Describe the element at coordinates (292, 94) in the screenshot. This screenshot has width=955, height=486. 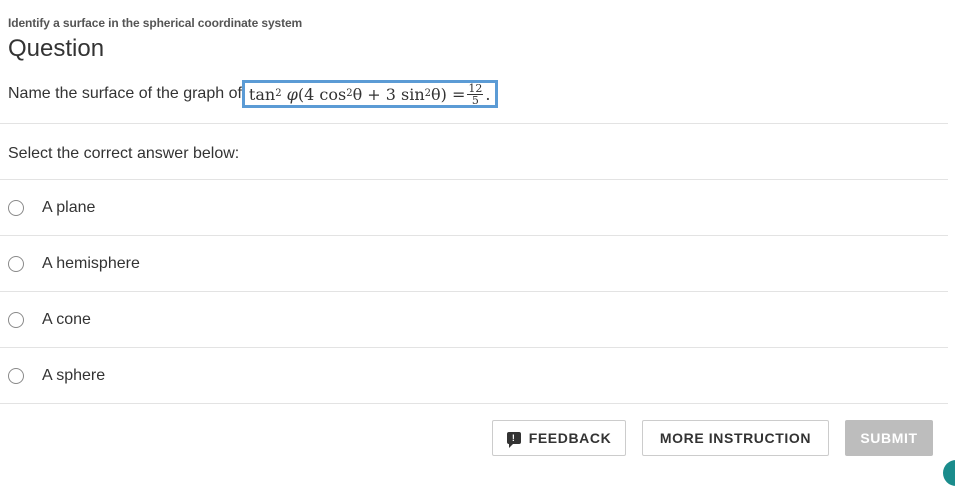
I see `eq-phi: φ` at that location.